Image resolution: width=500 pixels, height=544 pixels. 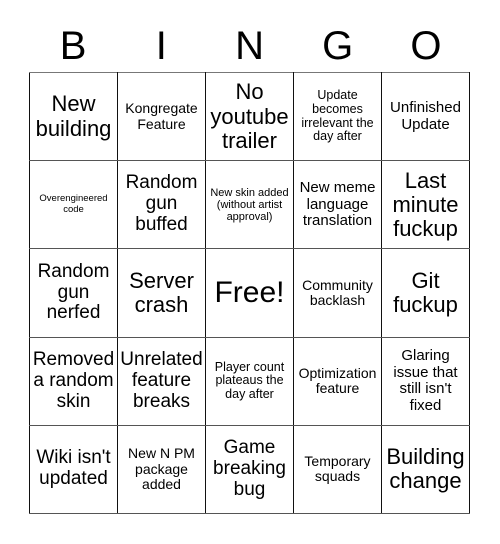 What do you see at coordinates (73, 205) in the screenshot?
I see `bingo-cell: Overengineered code` at bounding box center [73, 205].